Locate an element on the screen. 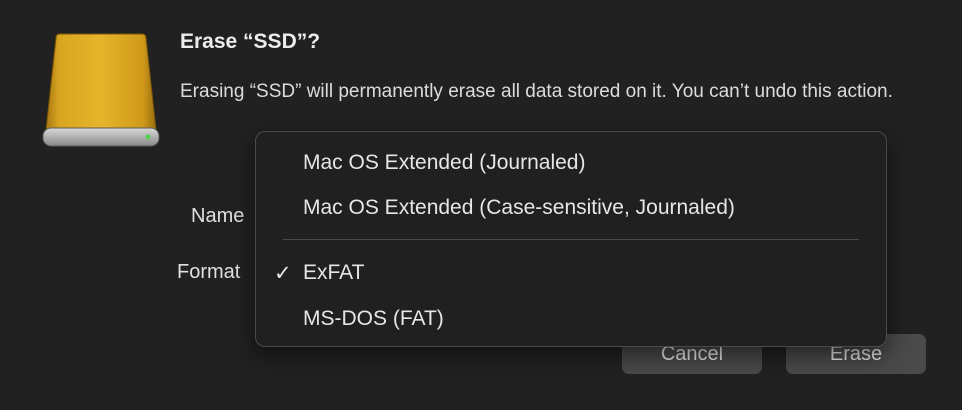  menu-item-label: MS-DOS (FAT) is located at coordinates (373, 318).